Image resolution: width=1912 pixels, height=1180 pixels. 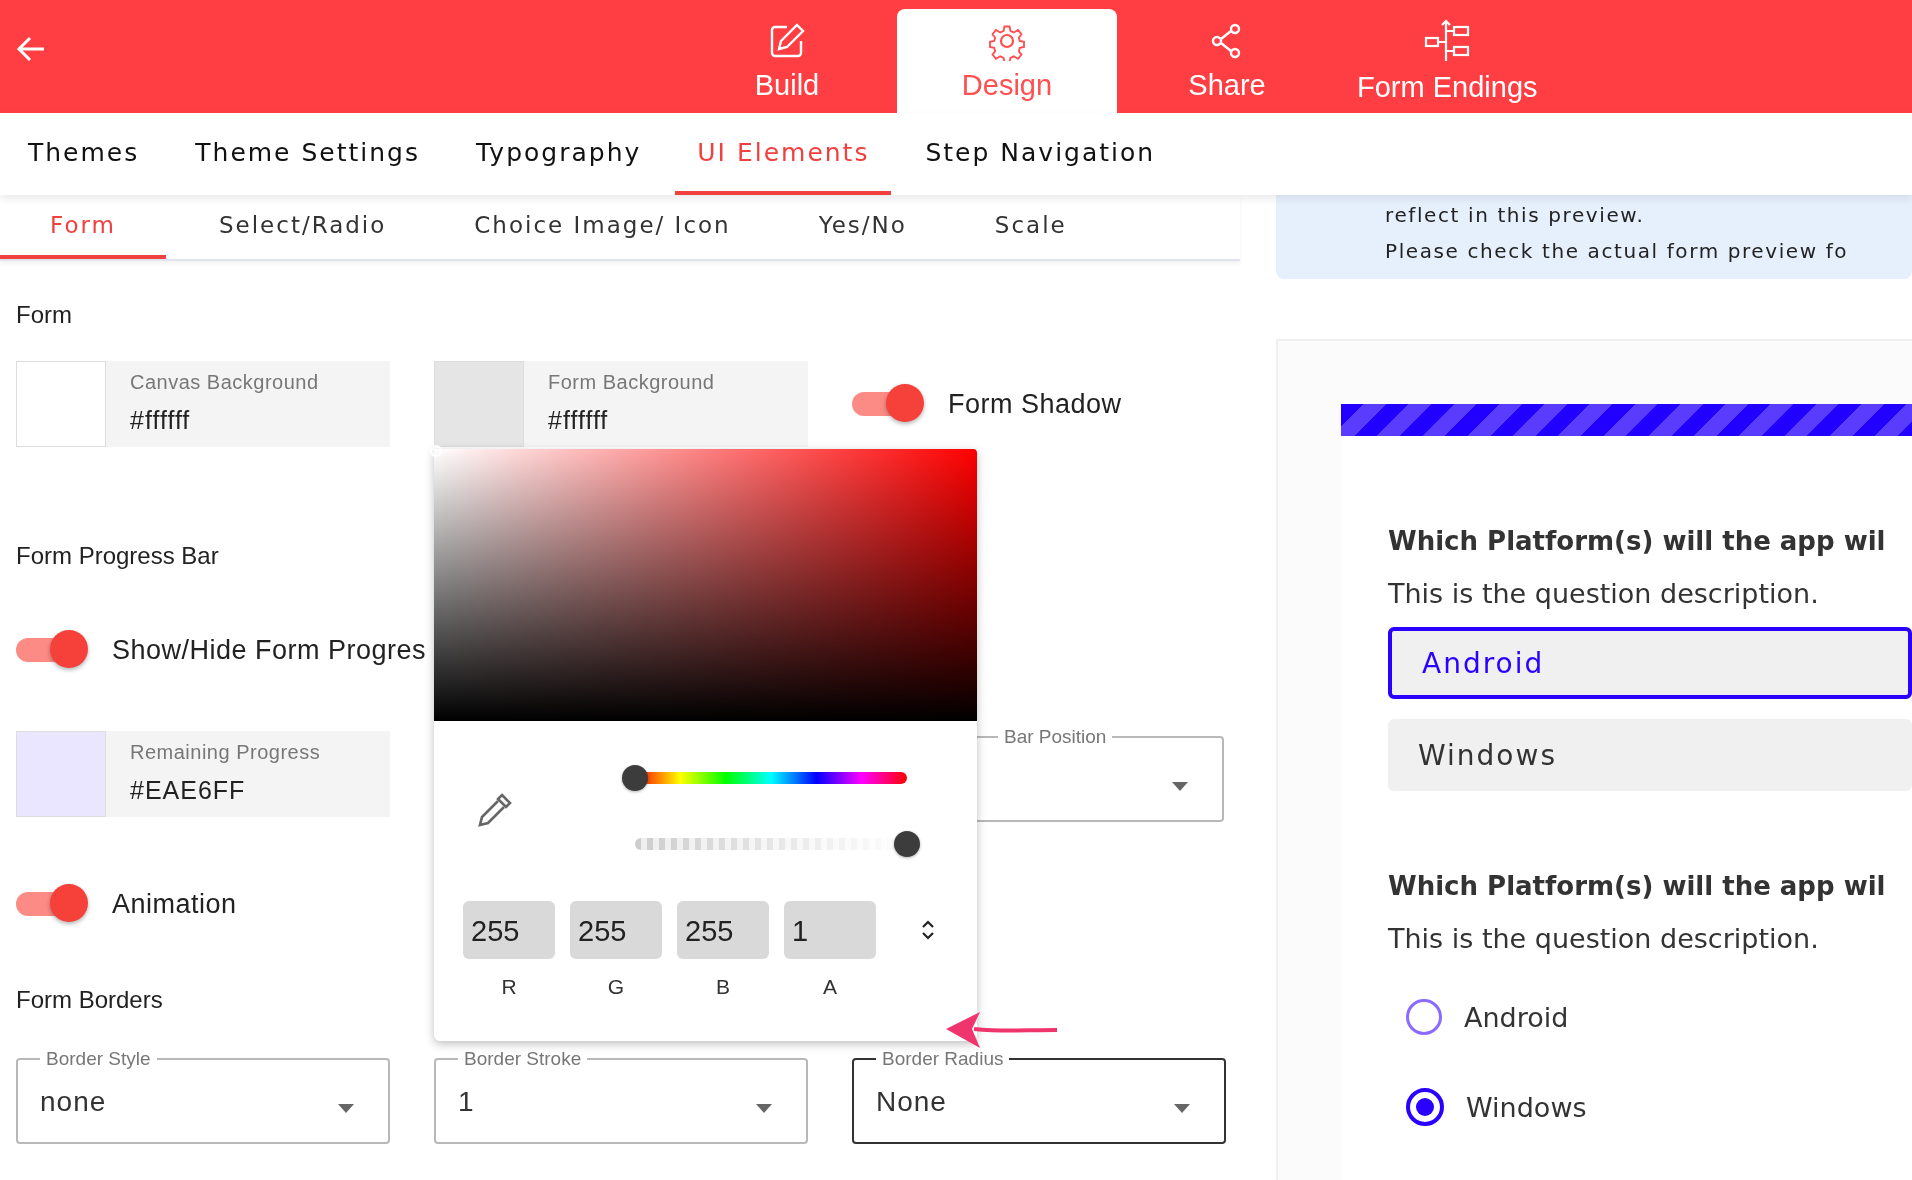 I want to click on top-tab: Form Endings, so click(x=1447, y=61).